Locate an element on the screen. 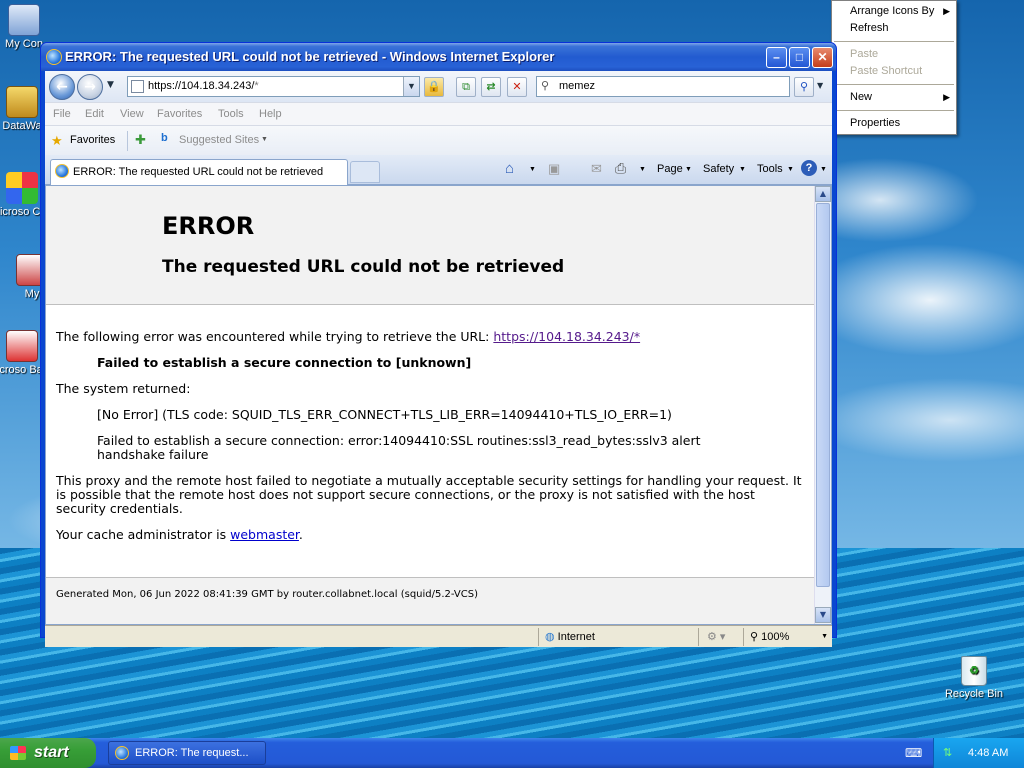 The width and height of the screenshot is (1024, 768). page-menu-button: Page is located at coordinates (670, 169).